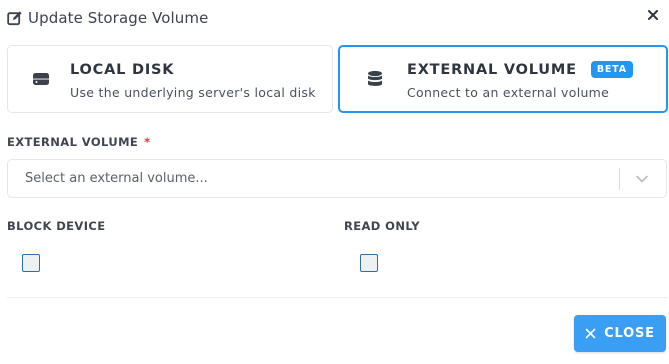 The image size is (669, 364). What do you see at coordinates (508, 92) in the screenshot?
I see `external-volume-description: Connect to an external volume` at bounding box center [508, 92].